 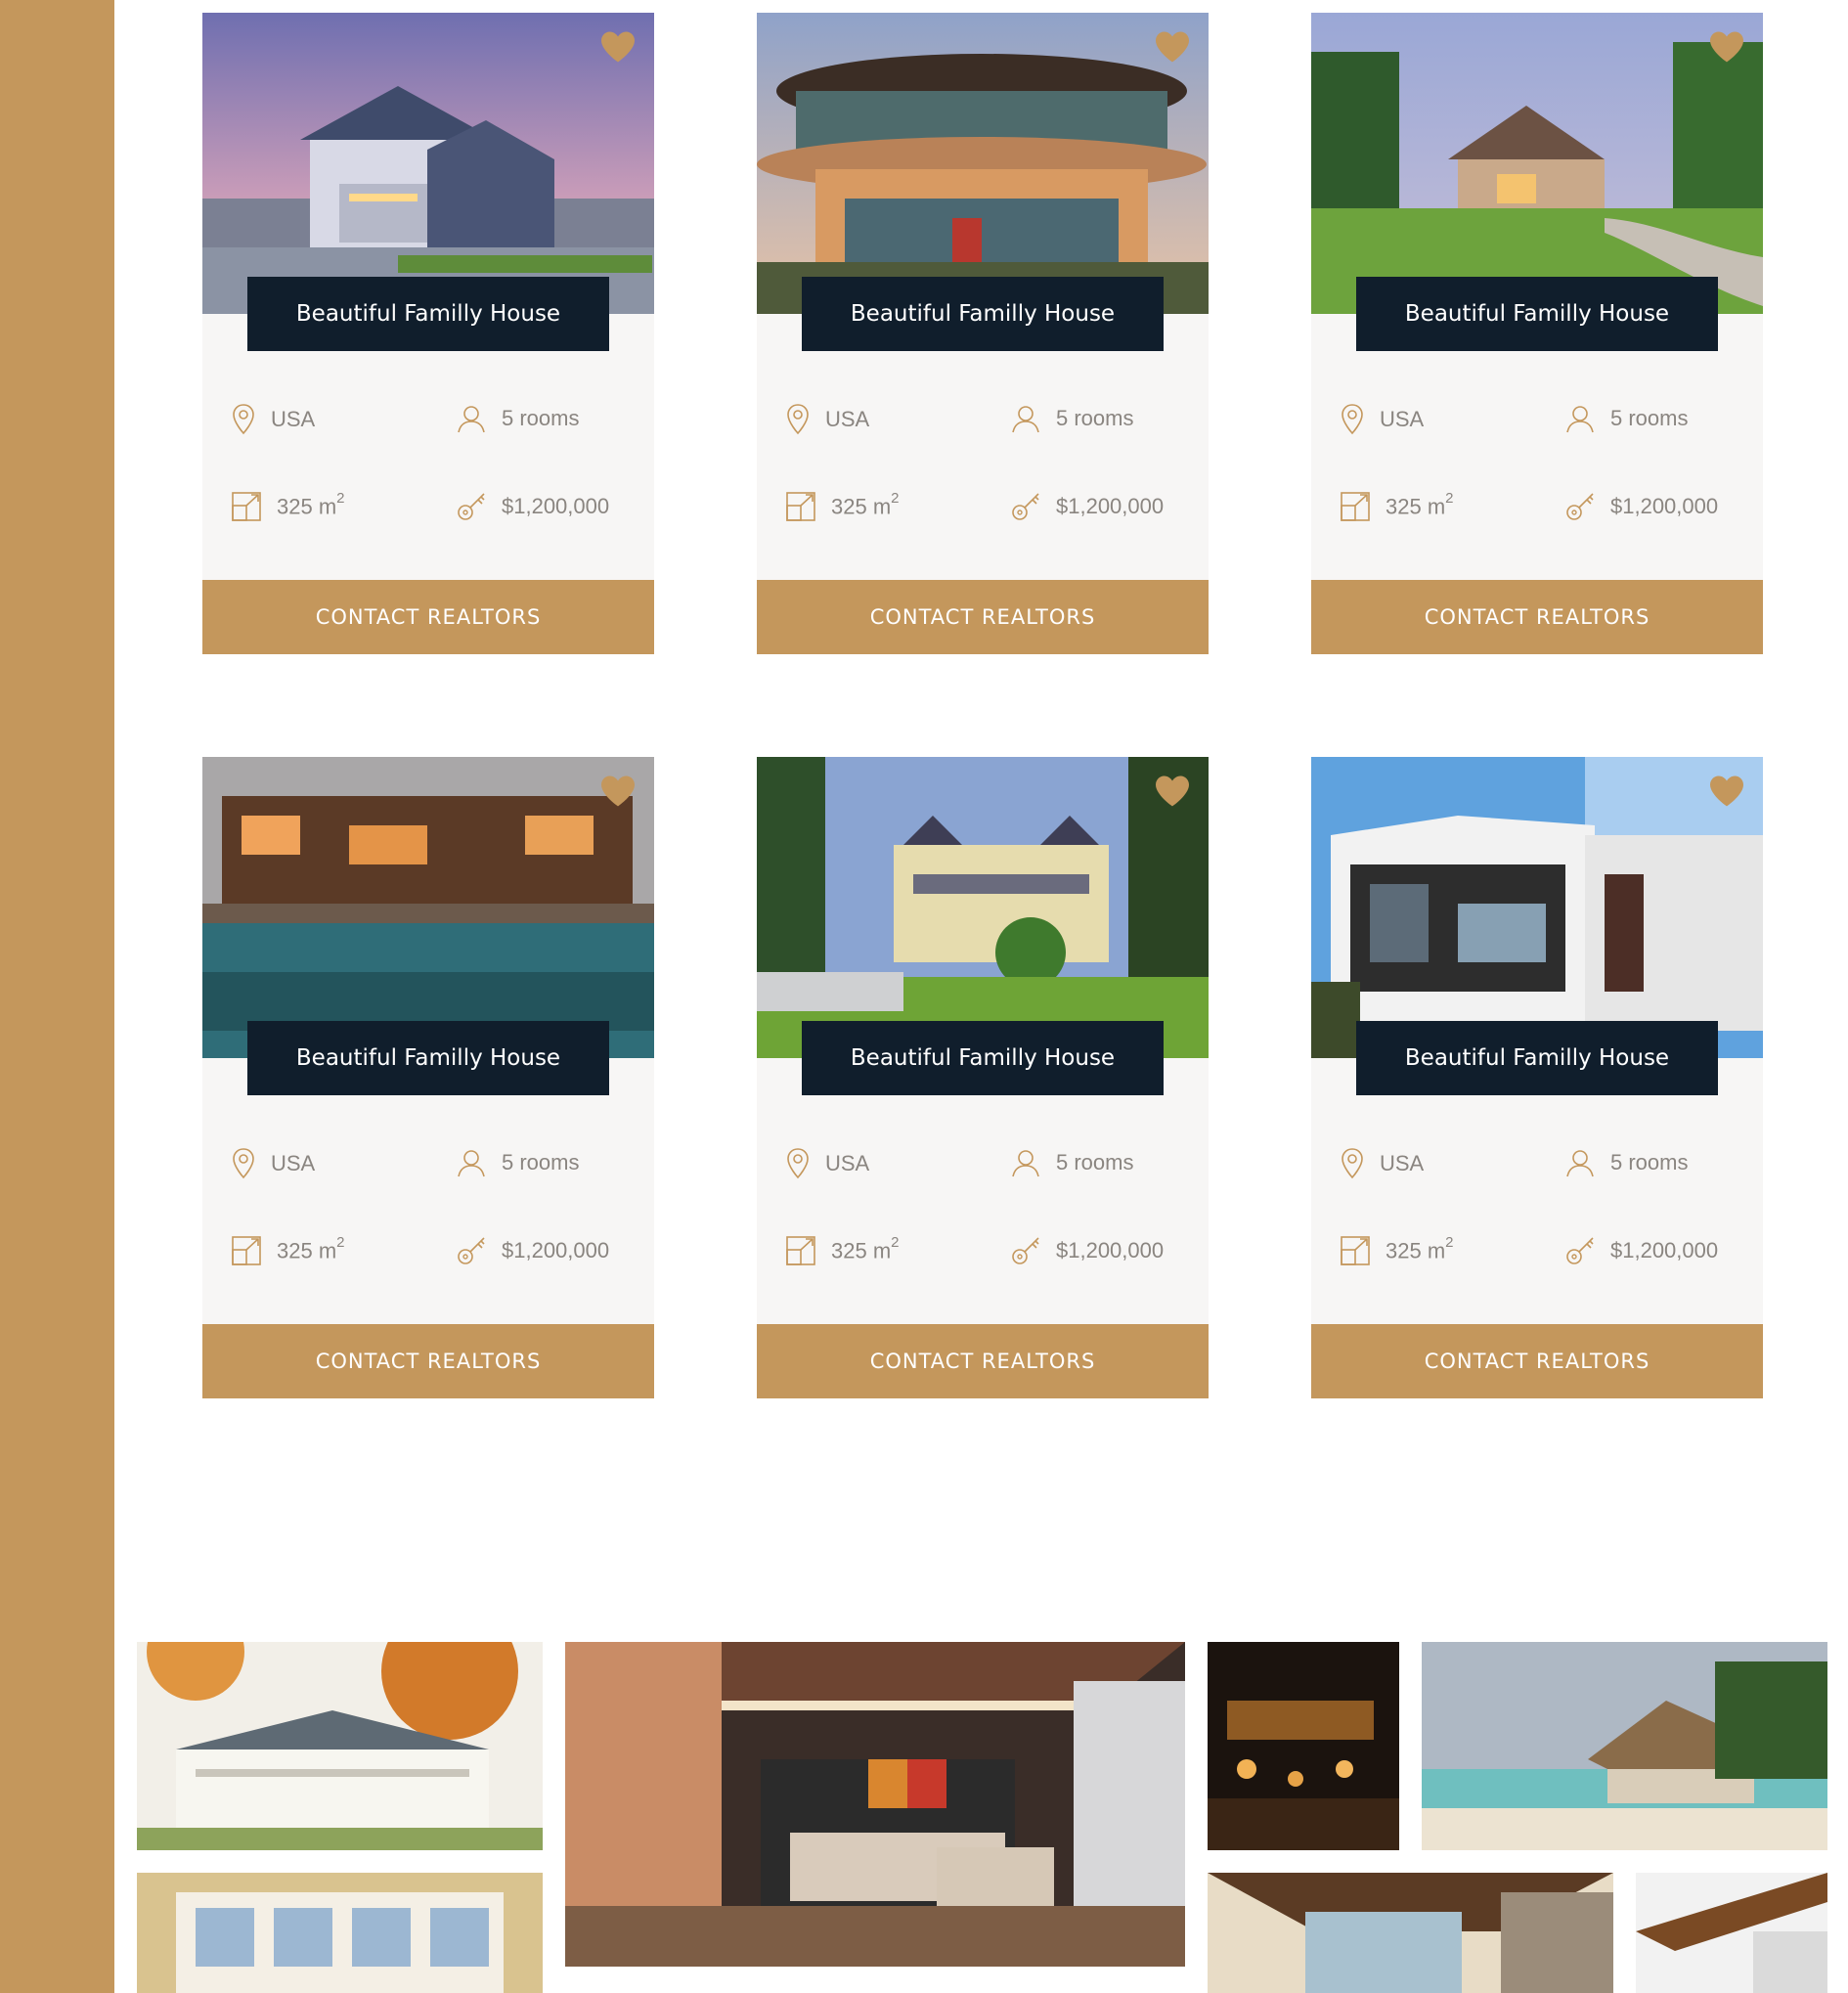 I want to click on gallery-photo-bar, so click(x=1303, y=1746).